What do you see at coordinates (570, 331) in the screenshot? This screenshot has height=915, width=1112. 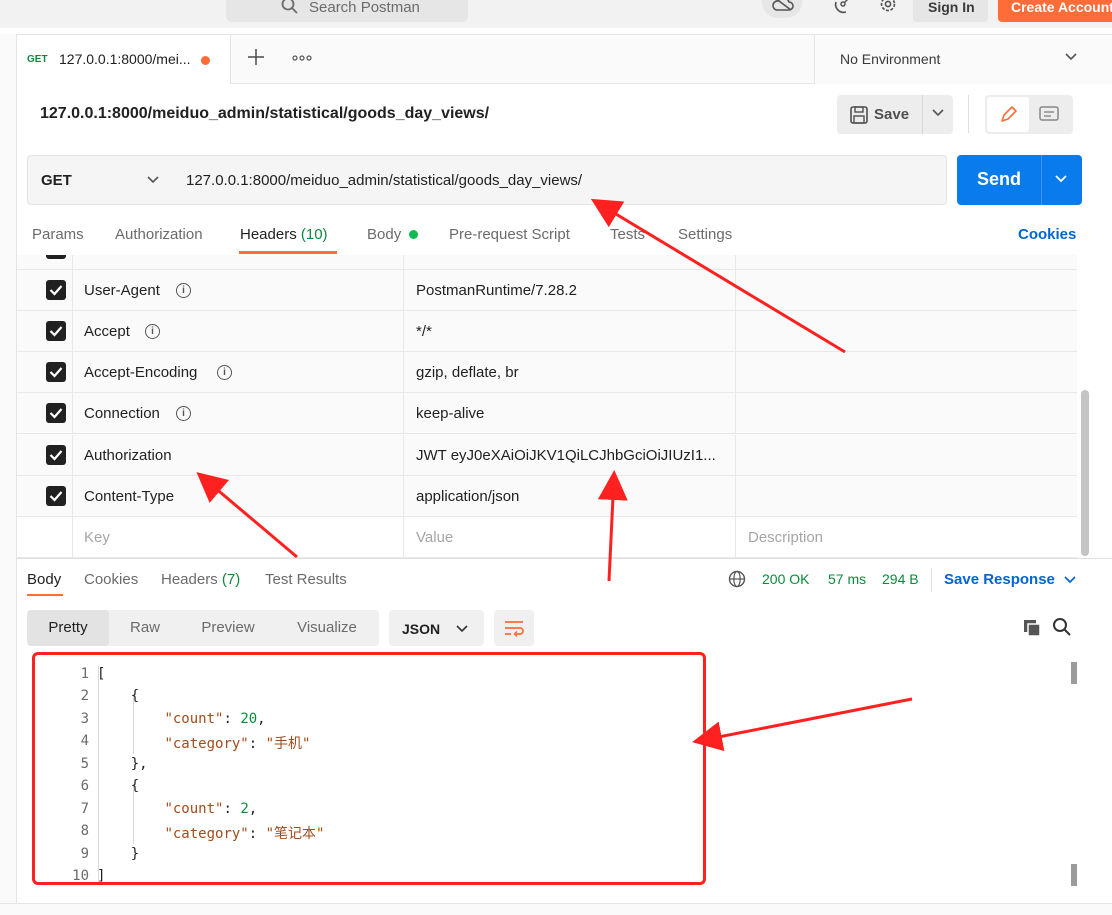 I see `value-cell: */*` at bounding box center [570, 331].